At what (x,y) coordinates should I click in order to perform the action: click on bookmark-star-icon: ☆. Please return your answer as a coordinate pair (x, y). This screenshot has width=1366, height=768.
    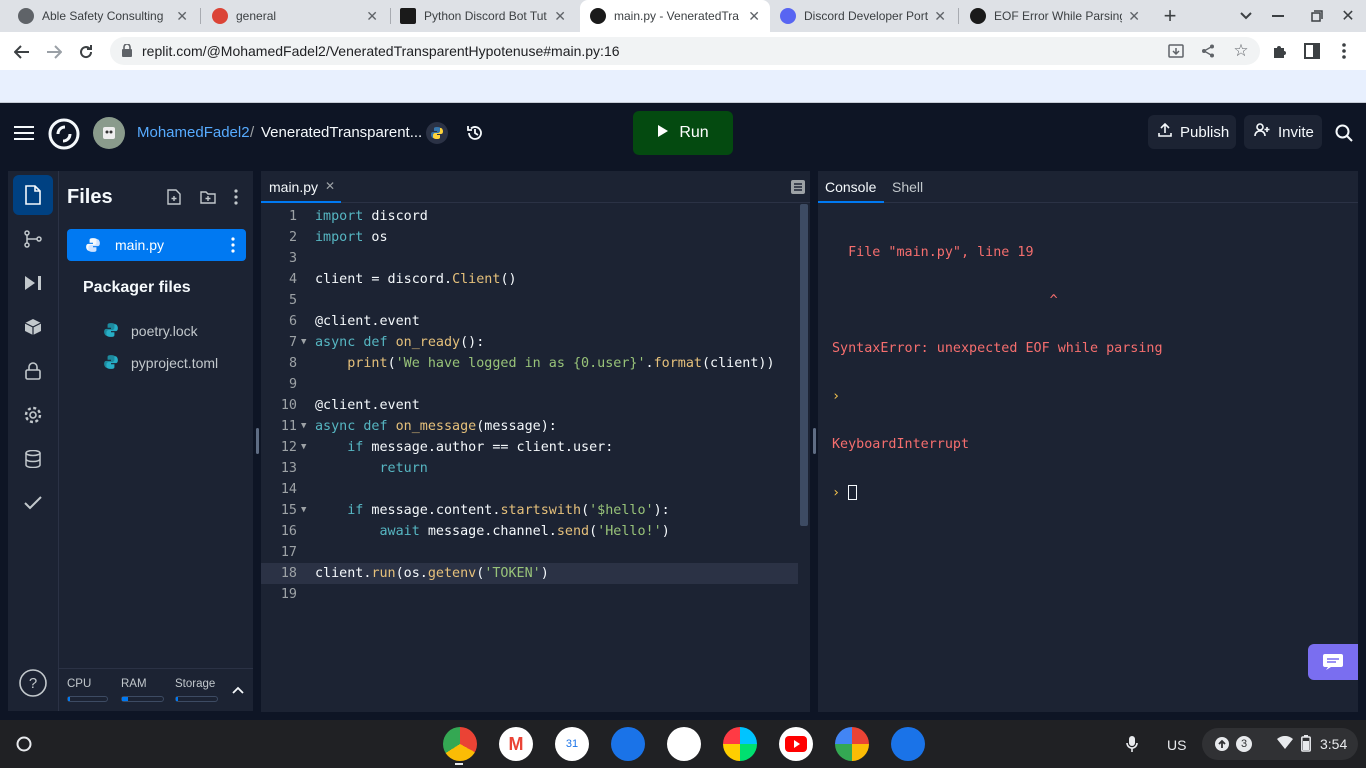
    Looking at the image, I should click on (1241, 51).